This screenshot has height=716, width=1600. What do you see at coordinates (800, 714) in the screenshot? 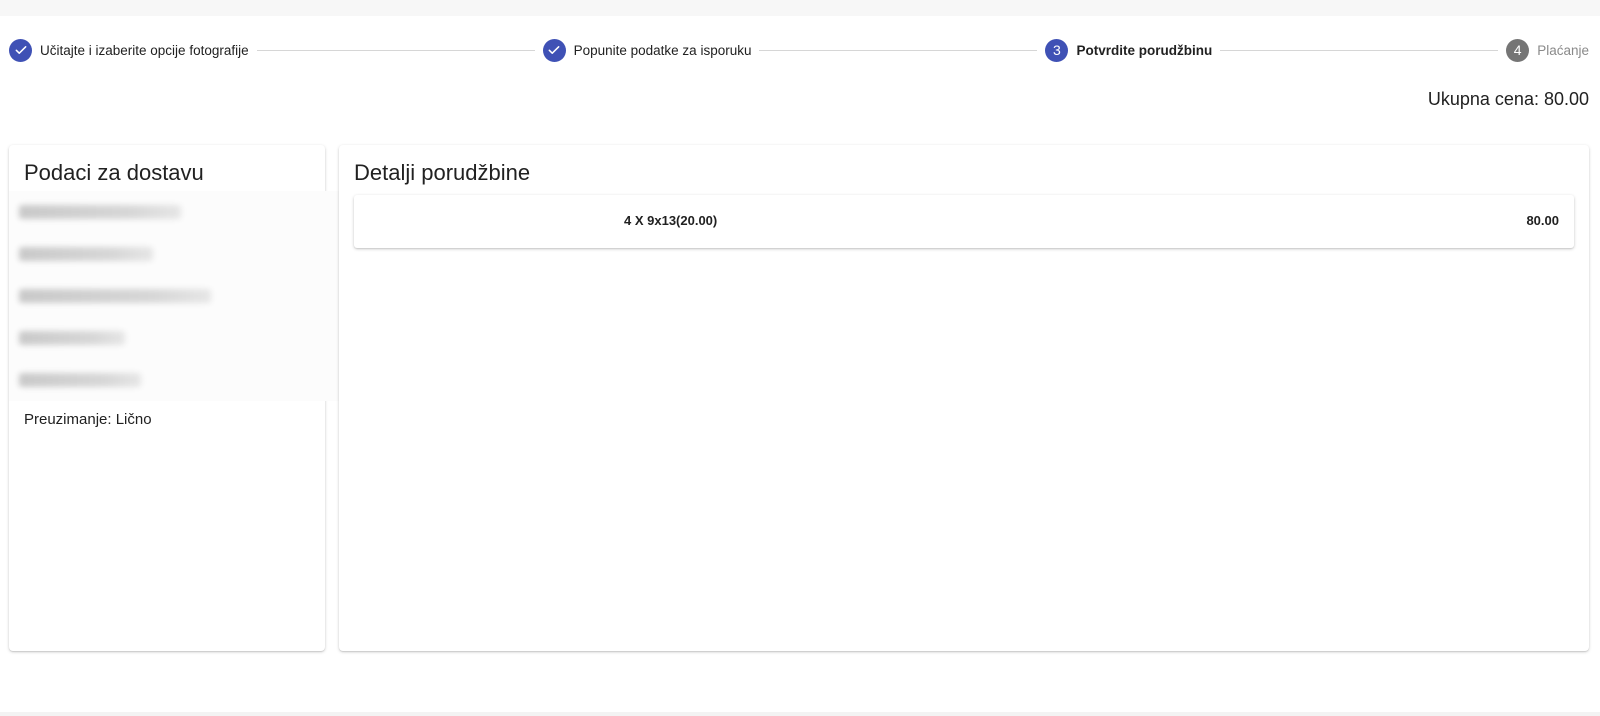
I see `bottom-strip` at bounding box center [800, 714].